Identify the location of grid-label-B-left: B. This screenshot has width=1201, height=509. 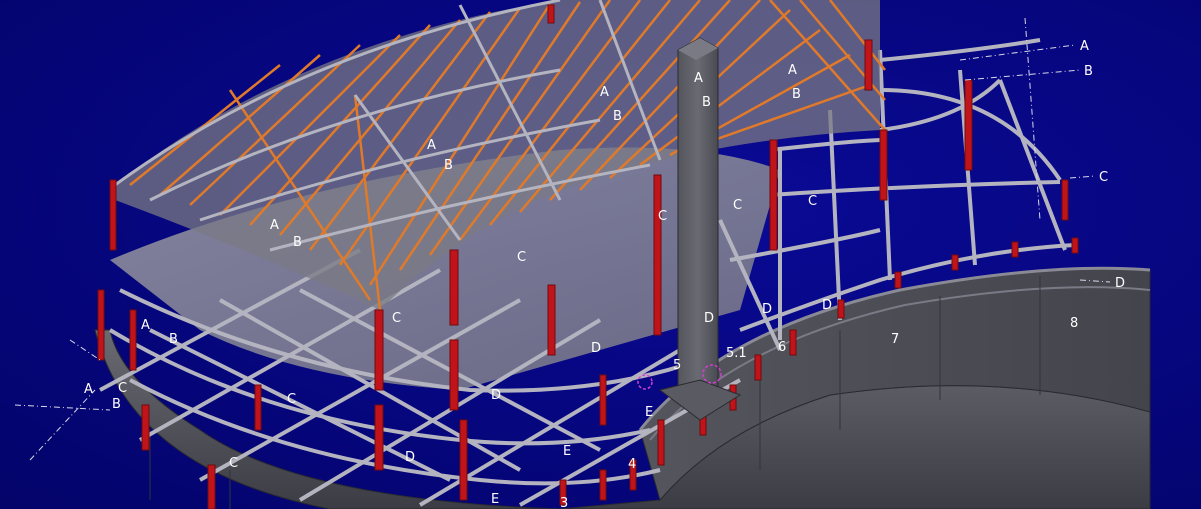
(116, 404).